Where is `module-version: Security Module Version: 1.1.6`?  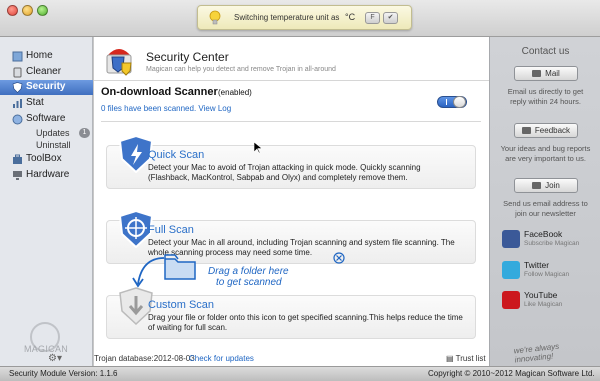 module-version: Security Module Version: 1.1.6 is located at coordinates (63, 373).